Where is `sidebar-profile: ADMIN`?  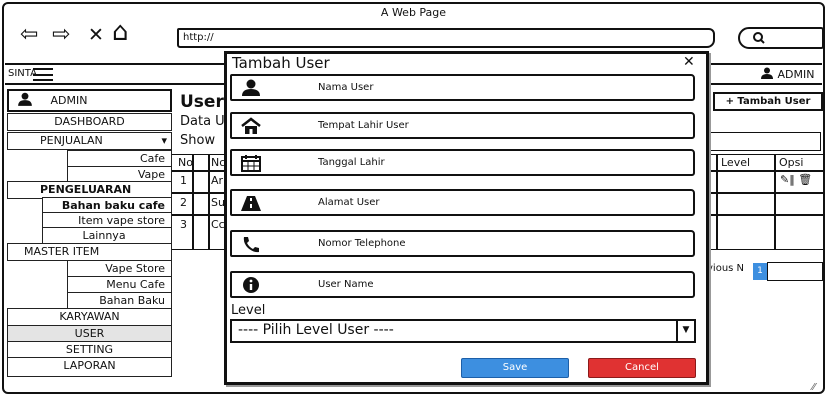
sidebar-profile: ADMIN is located at coordinates (89, 100).